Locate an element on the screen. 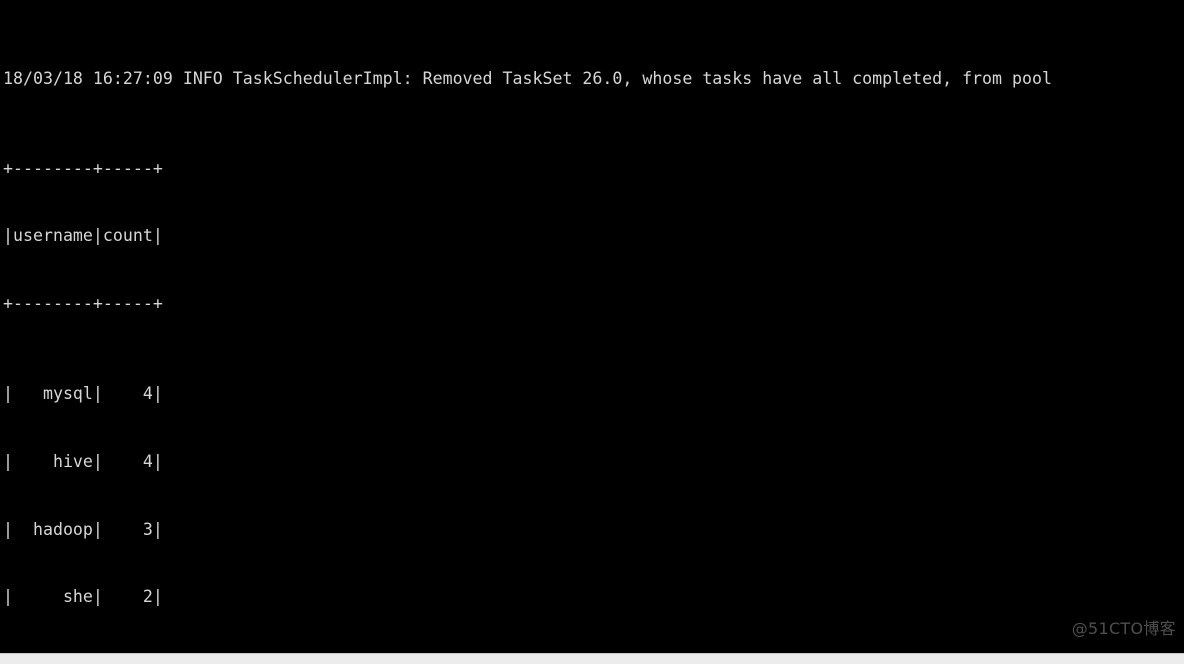  table-row: | hadoop| 3| is located at coordinates (83, 529).